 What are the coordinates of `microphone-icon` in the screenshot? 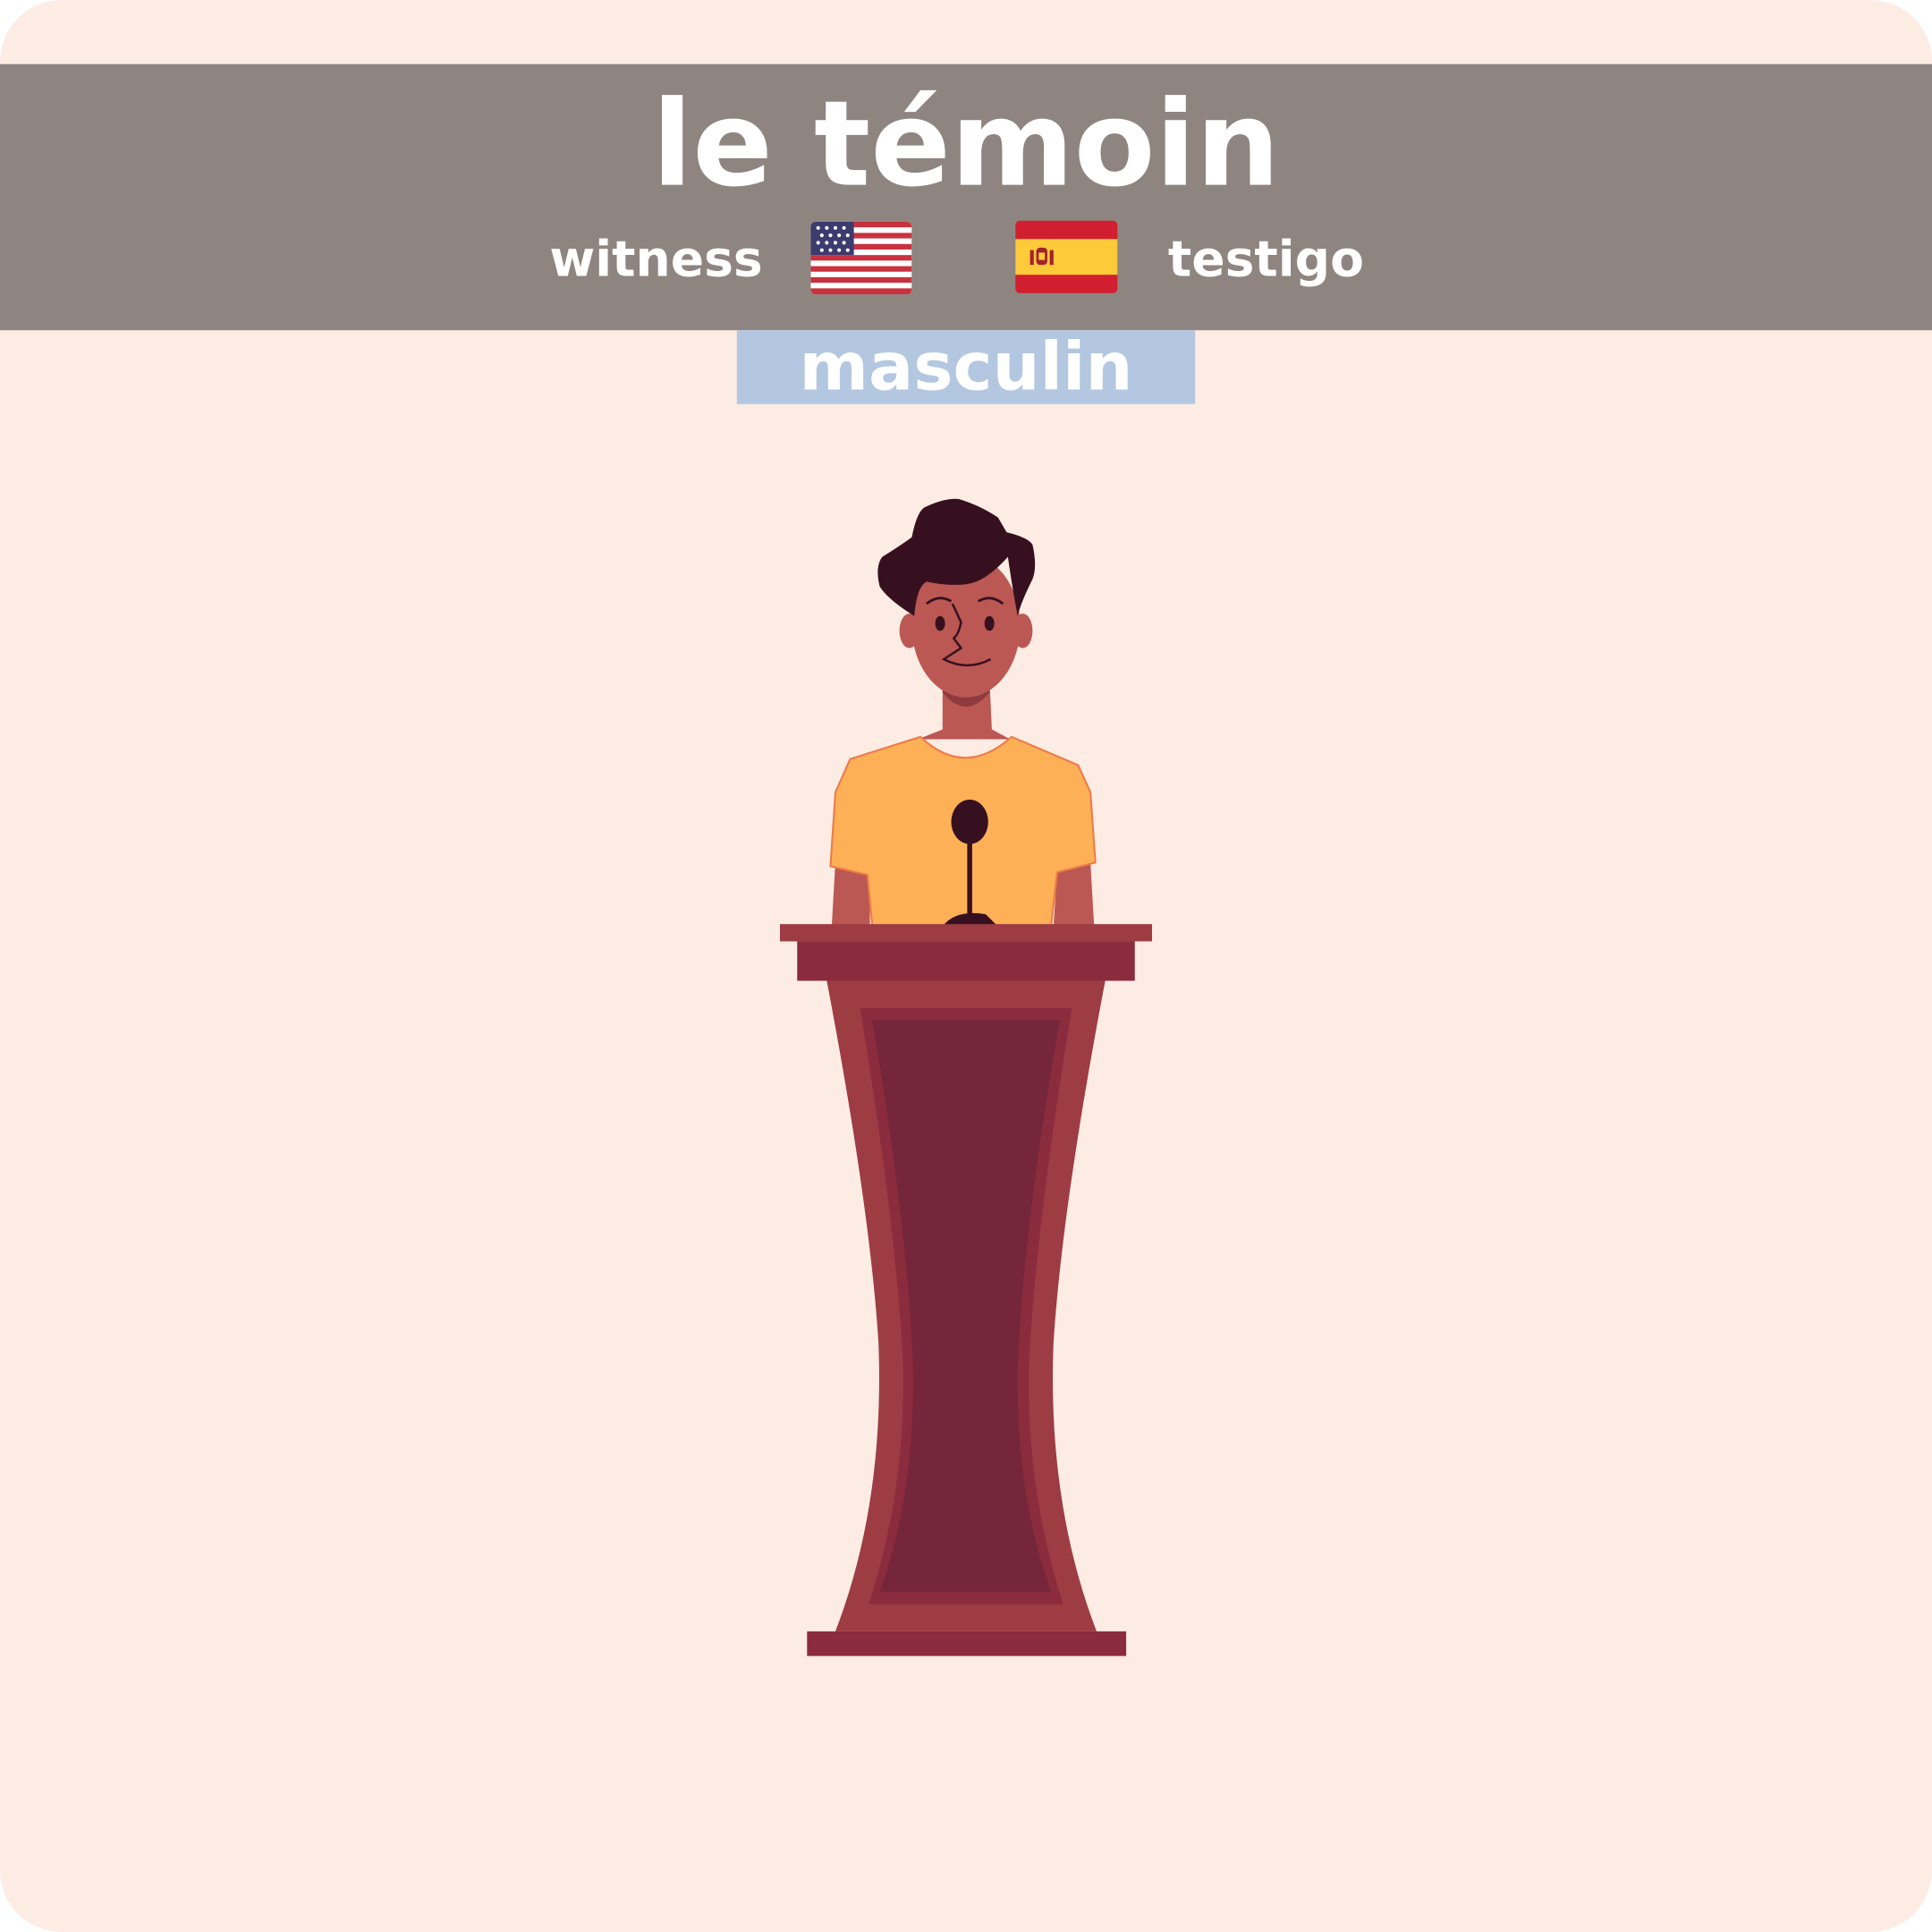 It's located at (969, 822).